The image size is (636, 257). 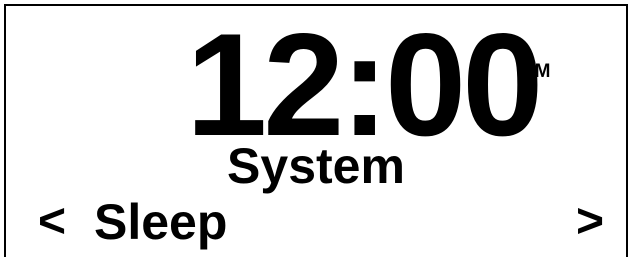 I want to click on next-item-arrow: >, so click(x=590, y=222).